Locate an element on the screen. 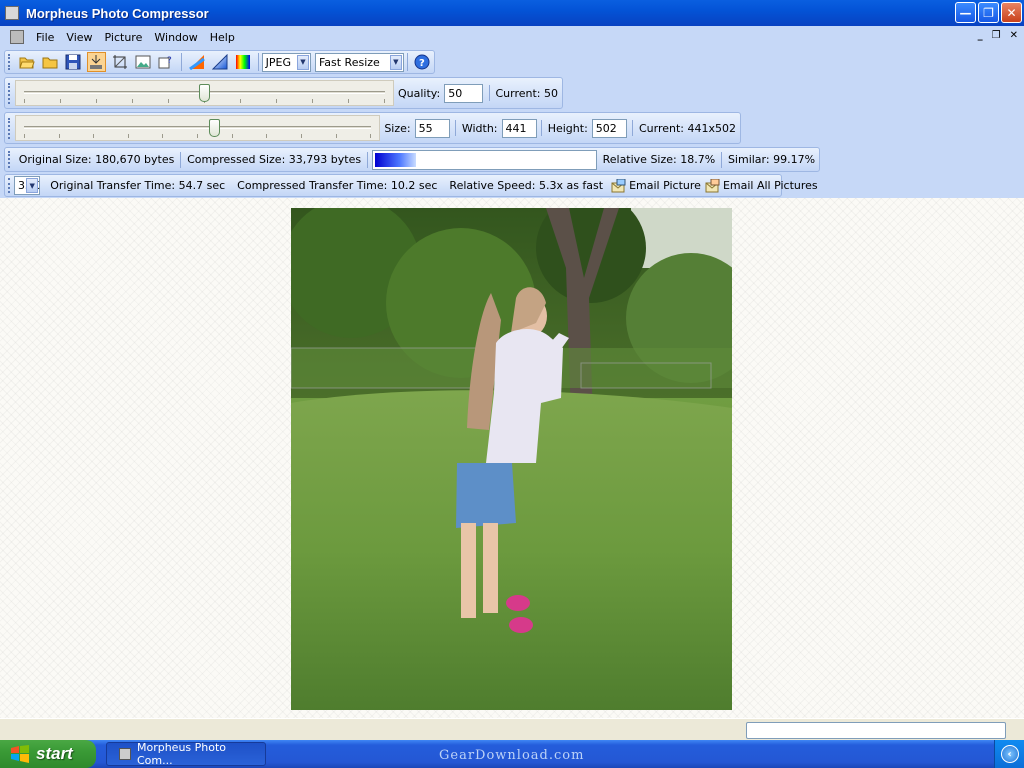 This screenshot has width=1024, height=768. close-button: ✕ is located at coordinates (1011, 12).